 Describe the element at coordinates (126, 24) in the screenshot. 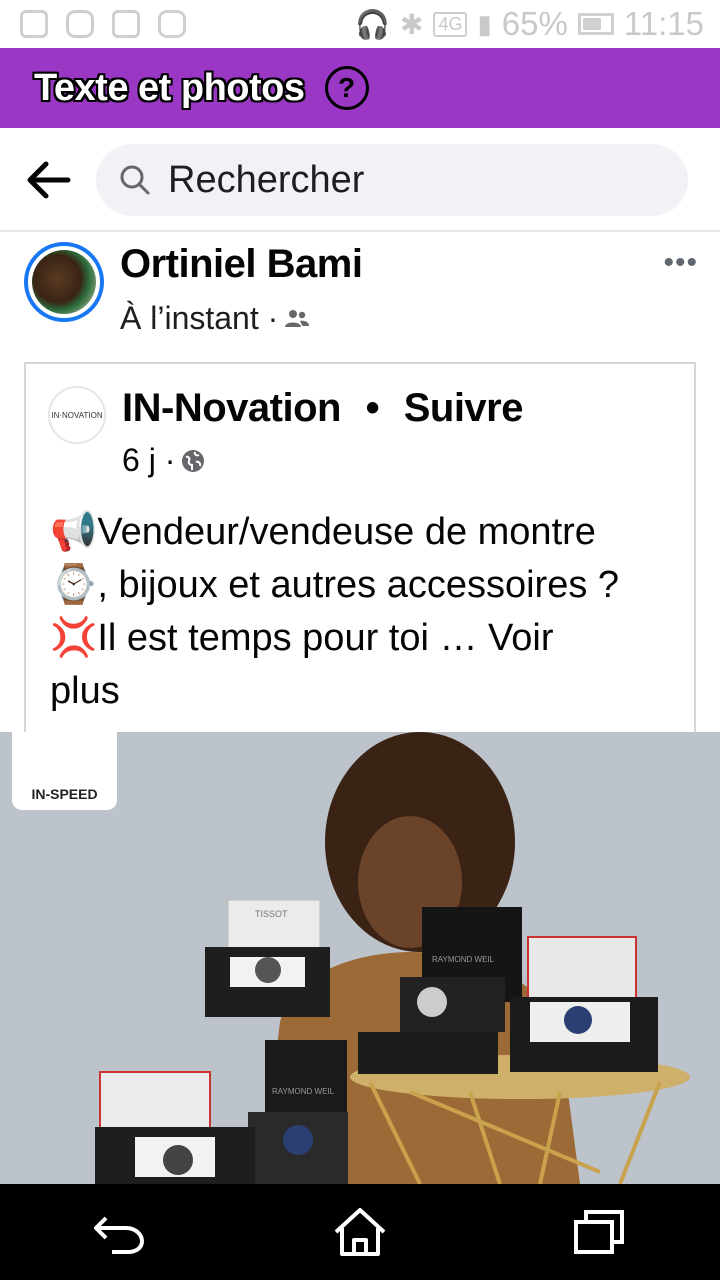

I see `gallery-notification-icon` at that location.